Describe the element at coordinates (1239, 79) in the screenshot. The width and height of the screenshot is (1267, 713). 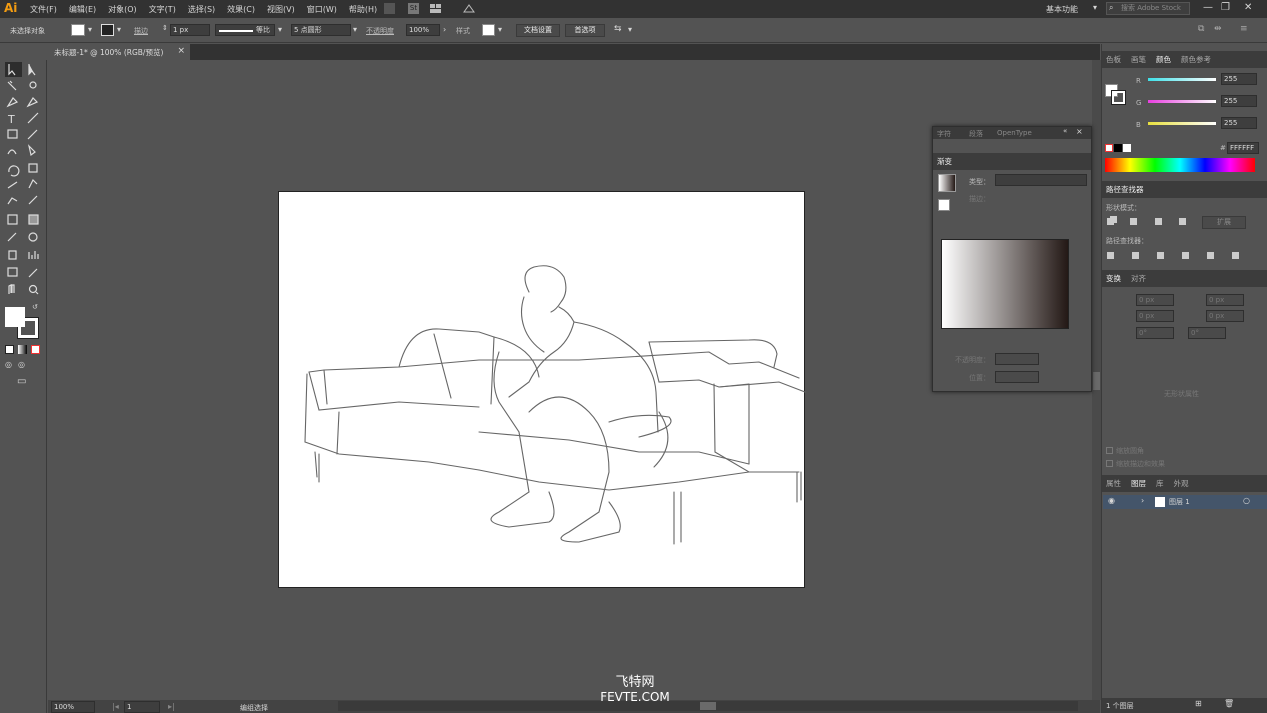
I see `channel-r-field: 255` at that location.